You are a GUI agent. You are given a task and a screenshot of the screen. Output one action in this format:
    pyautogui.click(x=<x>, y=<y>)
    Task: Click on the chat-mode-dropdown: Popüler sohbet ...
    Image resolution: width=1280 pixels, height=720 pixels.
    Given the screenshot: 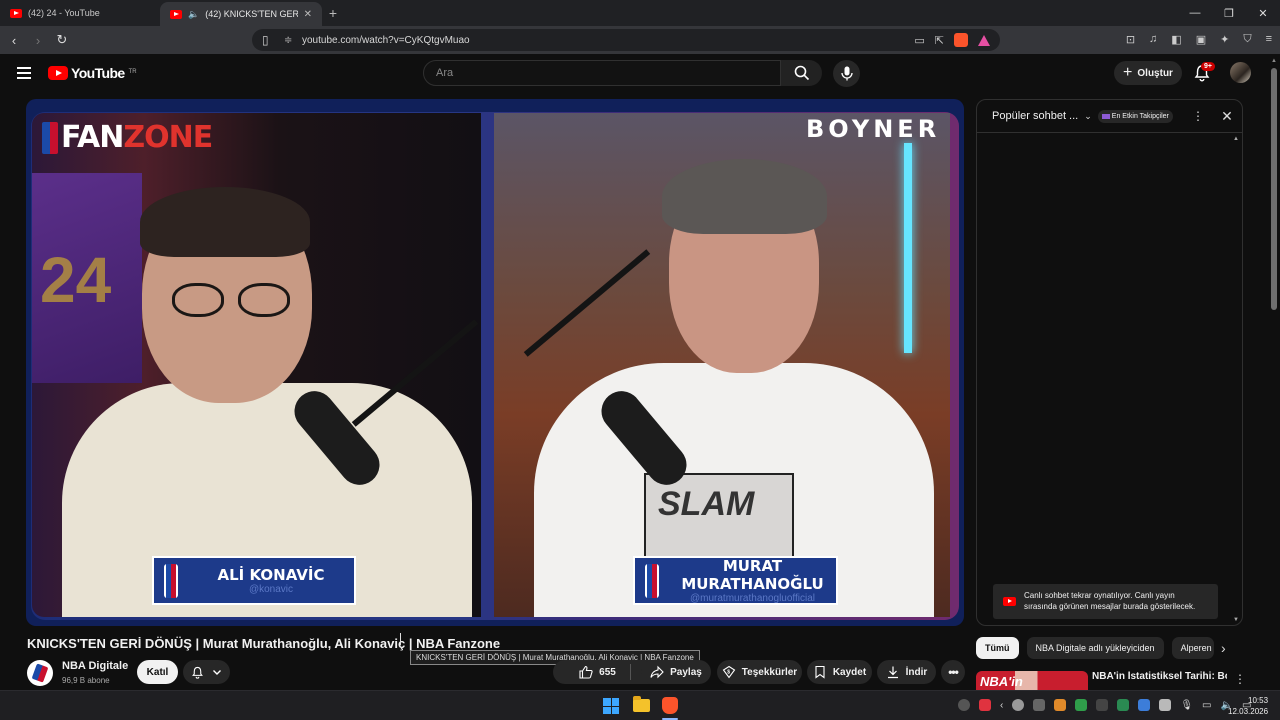 What is the action you would take?
    pyautogui.click(x=1035, y=116)
    